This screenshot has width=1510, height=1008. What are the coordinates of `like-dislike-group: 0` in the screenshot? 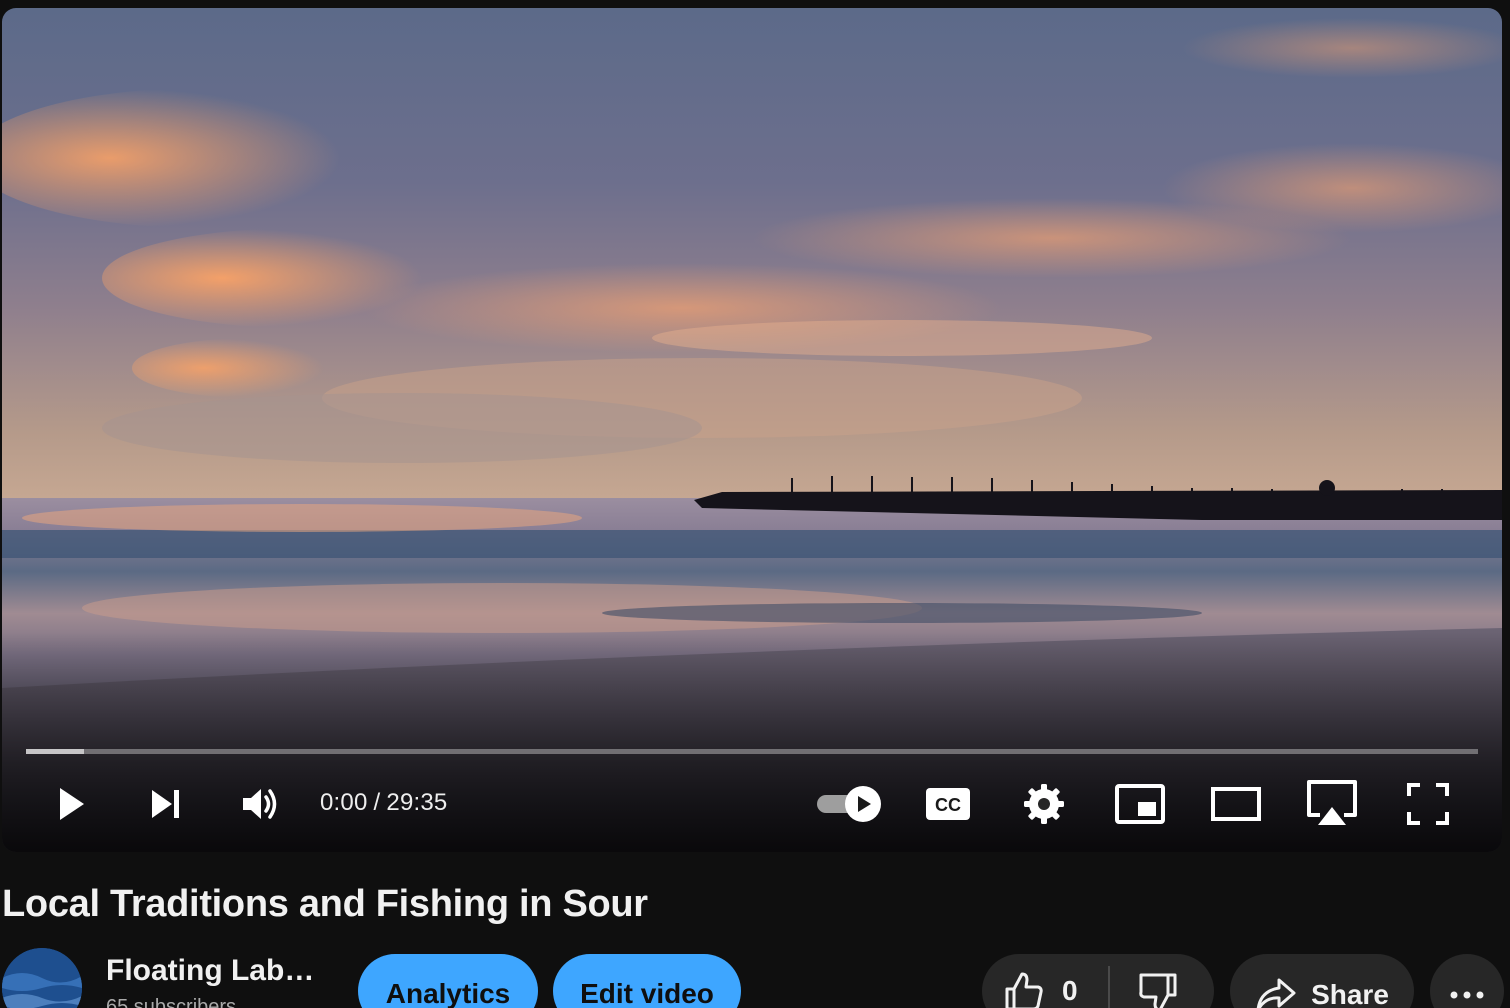 It's located at (1098, 981).